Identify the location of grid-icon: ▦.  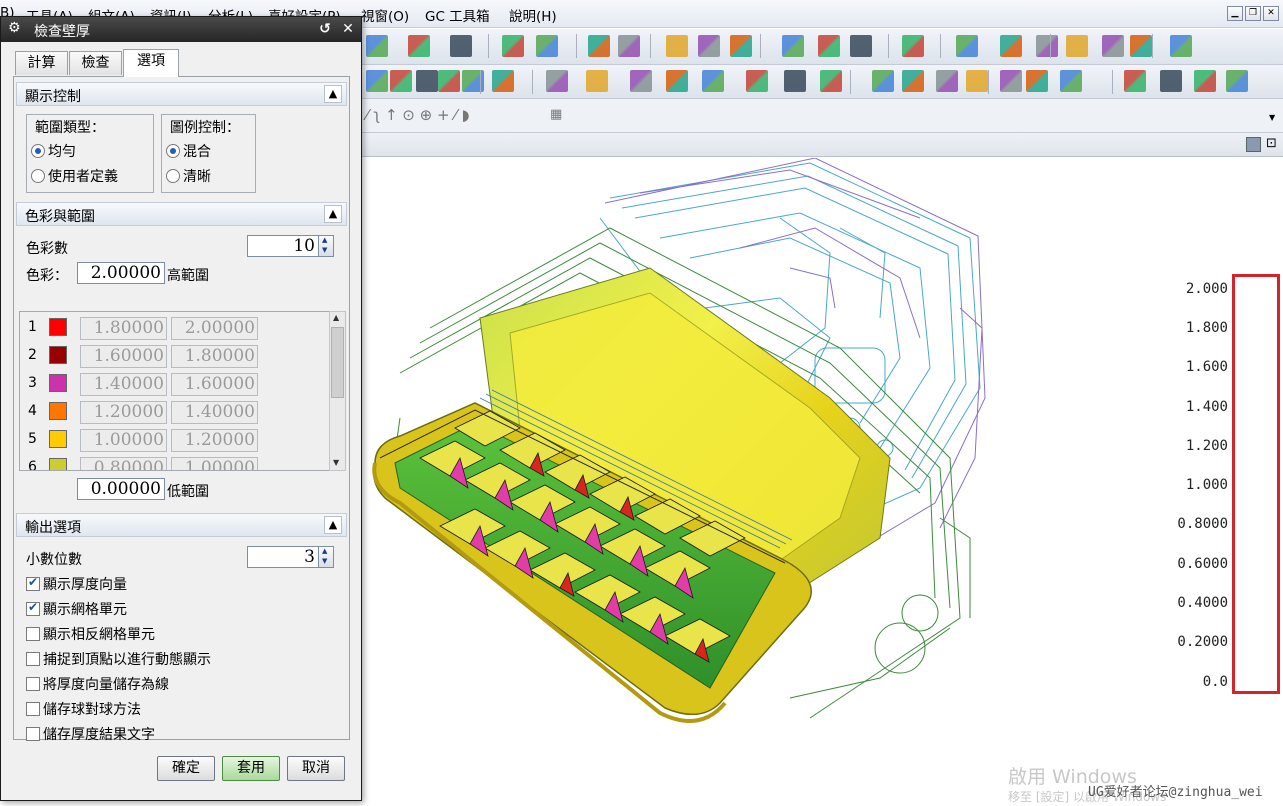
(556, 114).